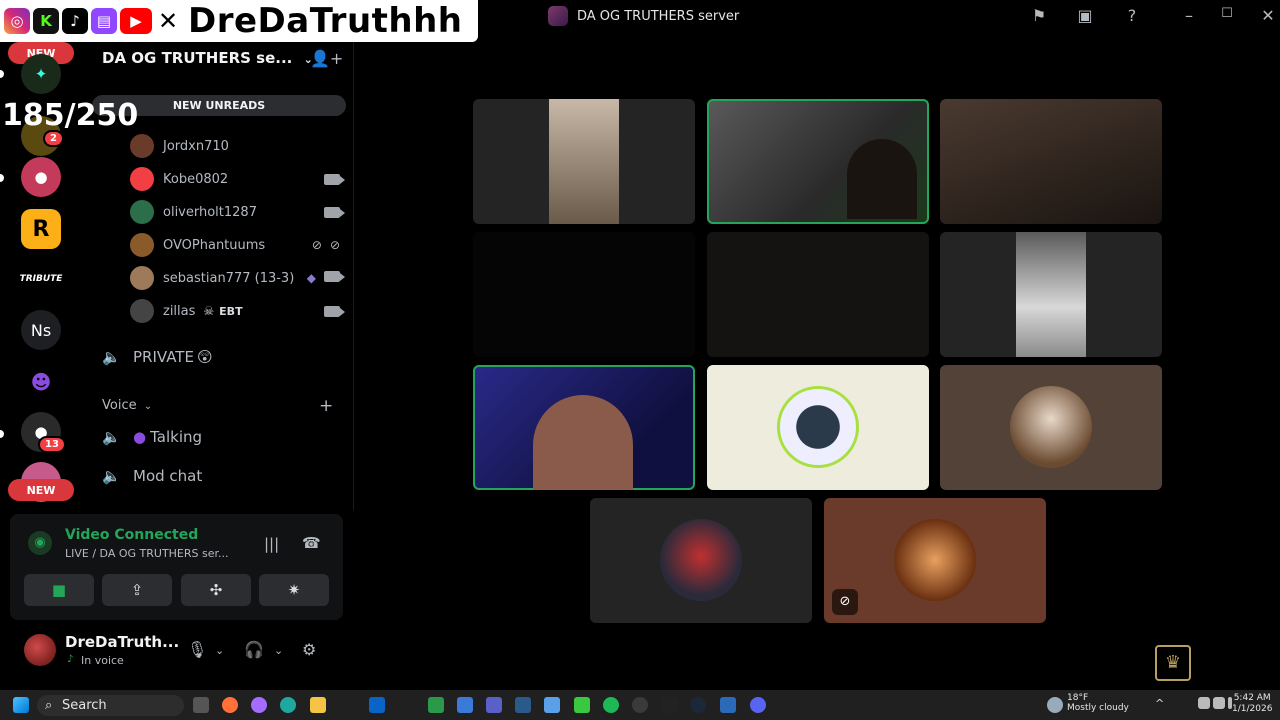 This screenshot has height=720, width=1280. Describe the element at coordinates (1160, 703) in the screenshot. I see `tray-chevron-icon: ^` at that location.